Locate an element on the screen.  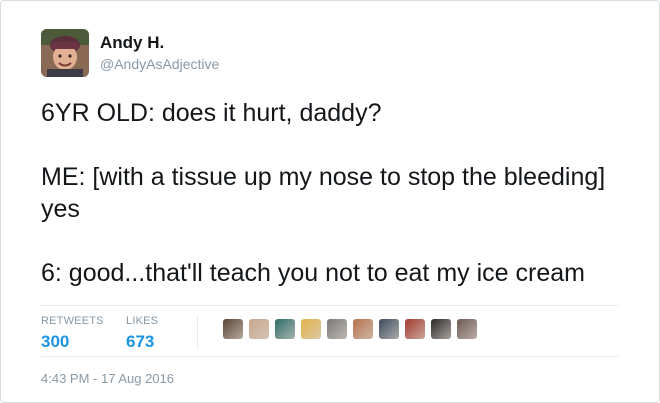
likes-stat: LIKES 673 is located at coordinates (142, 334).